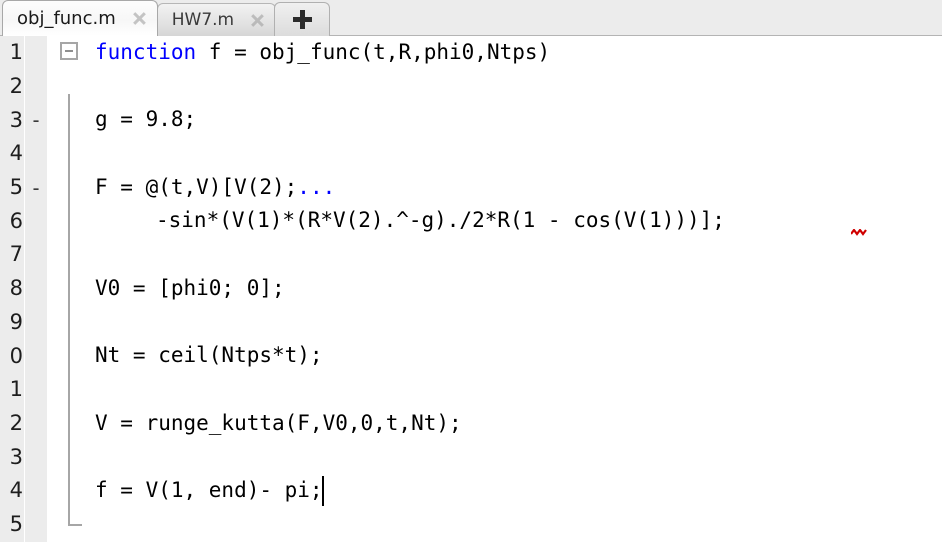 The width and height of the screenshot is (942, 542). I want to click on line-number: 7, so click(16, 254).